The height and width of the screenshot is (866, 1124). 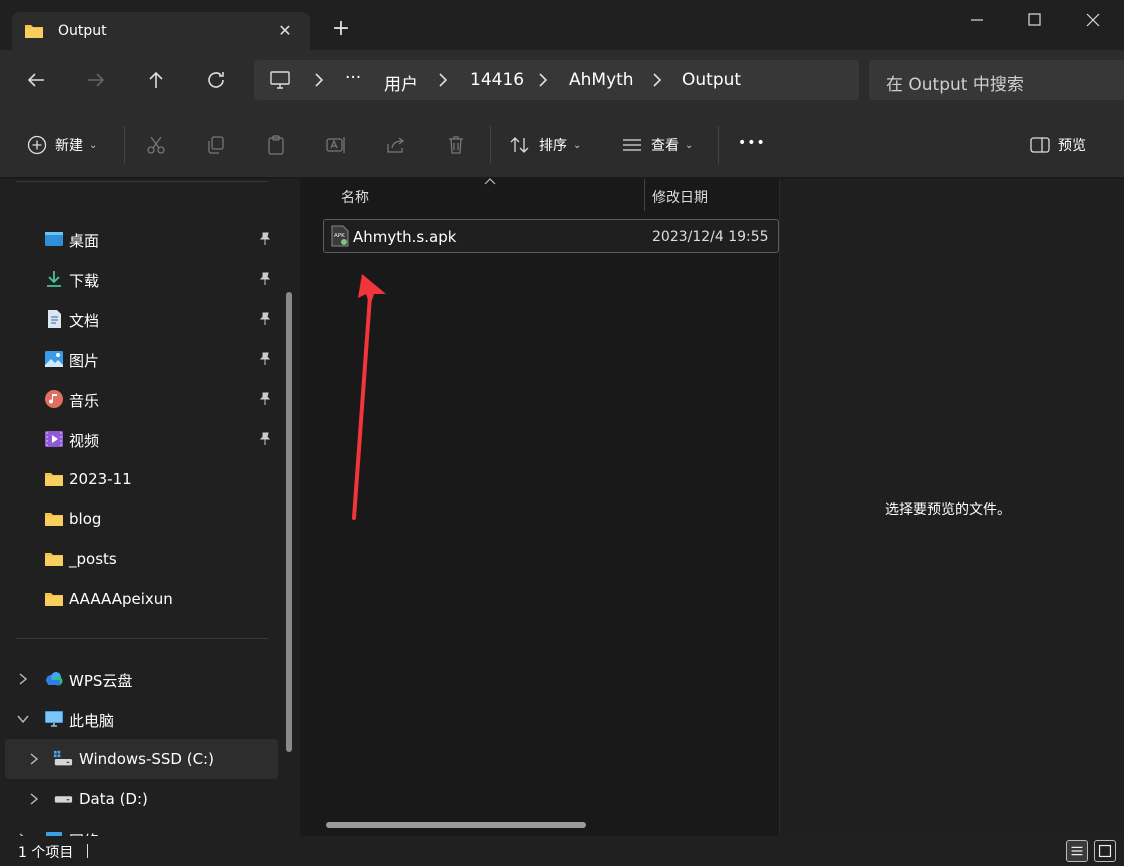 I want to click on sidebar-item-network: 网络, so click(x=140, y=827).